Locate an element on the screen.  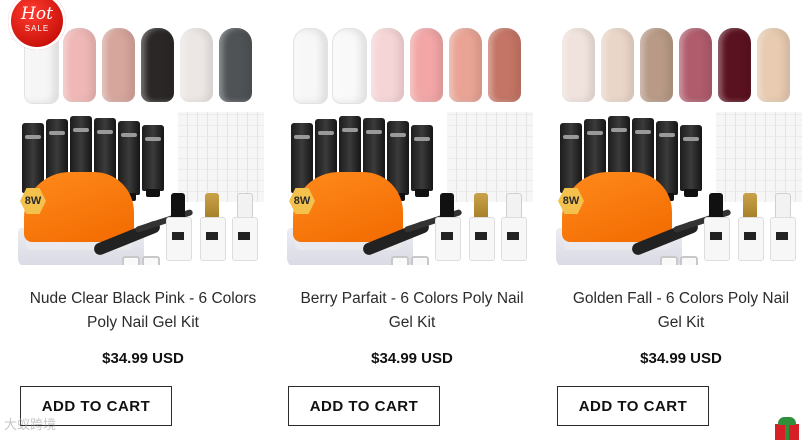
gift-icon is located at coordinates (787, 428).